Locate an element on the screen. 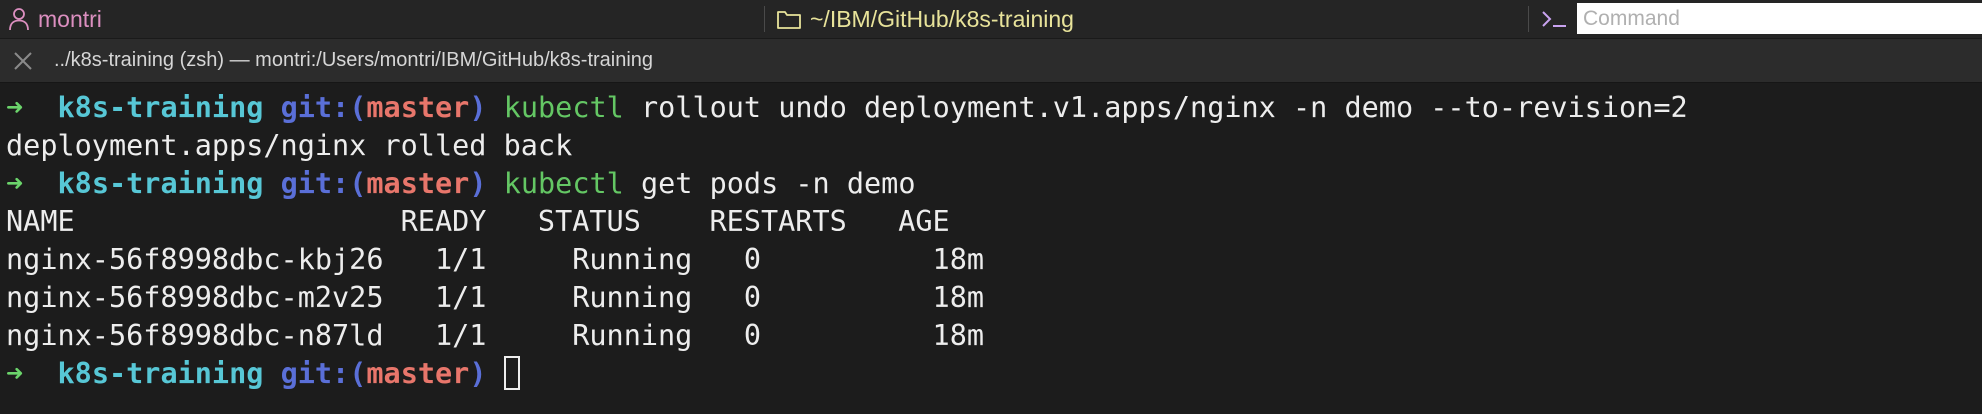  terminal-prompt-icon is located at coordinates (1554, 19).